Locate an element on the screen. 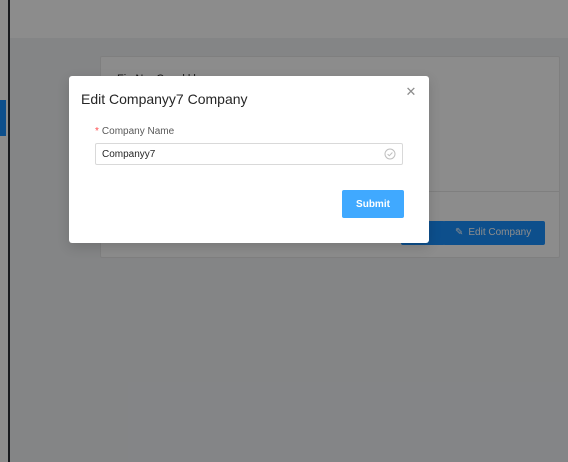  close-icon: ✕ is located at coordinates (411, 92).